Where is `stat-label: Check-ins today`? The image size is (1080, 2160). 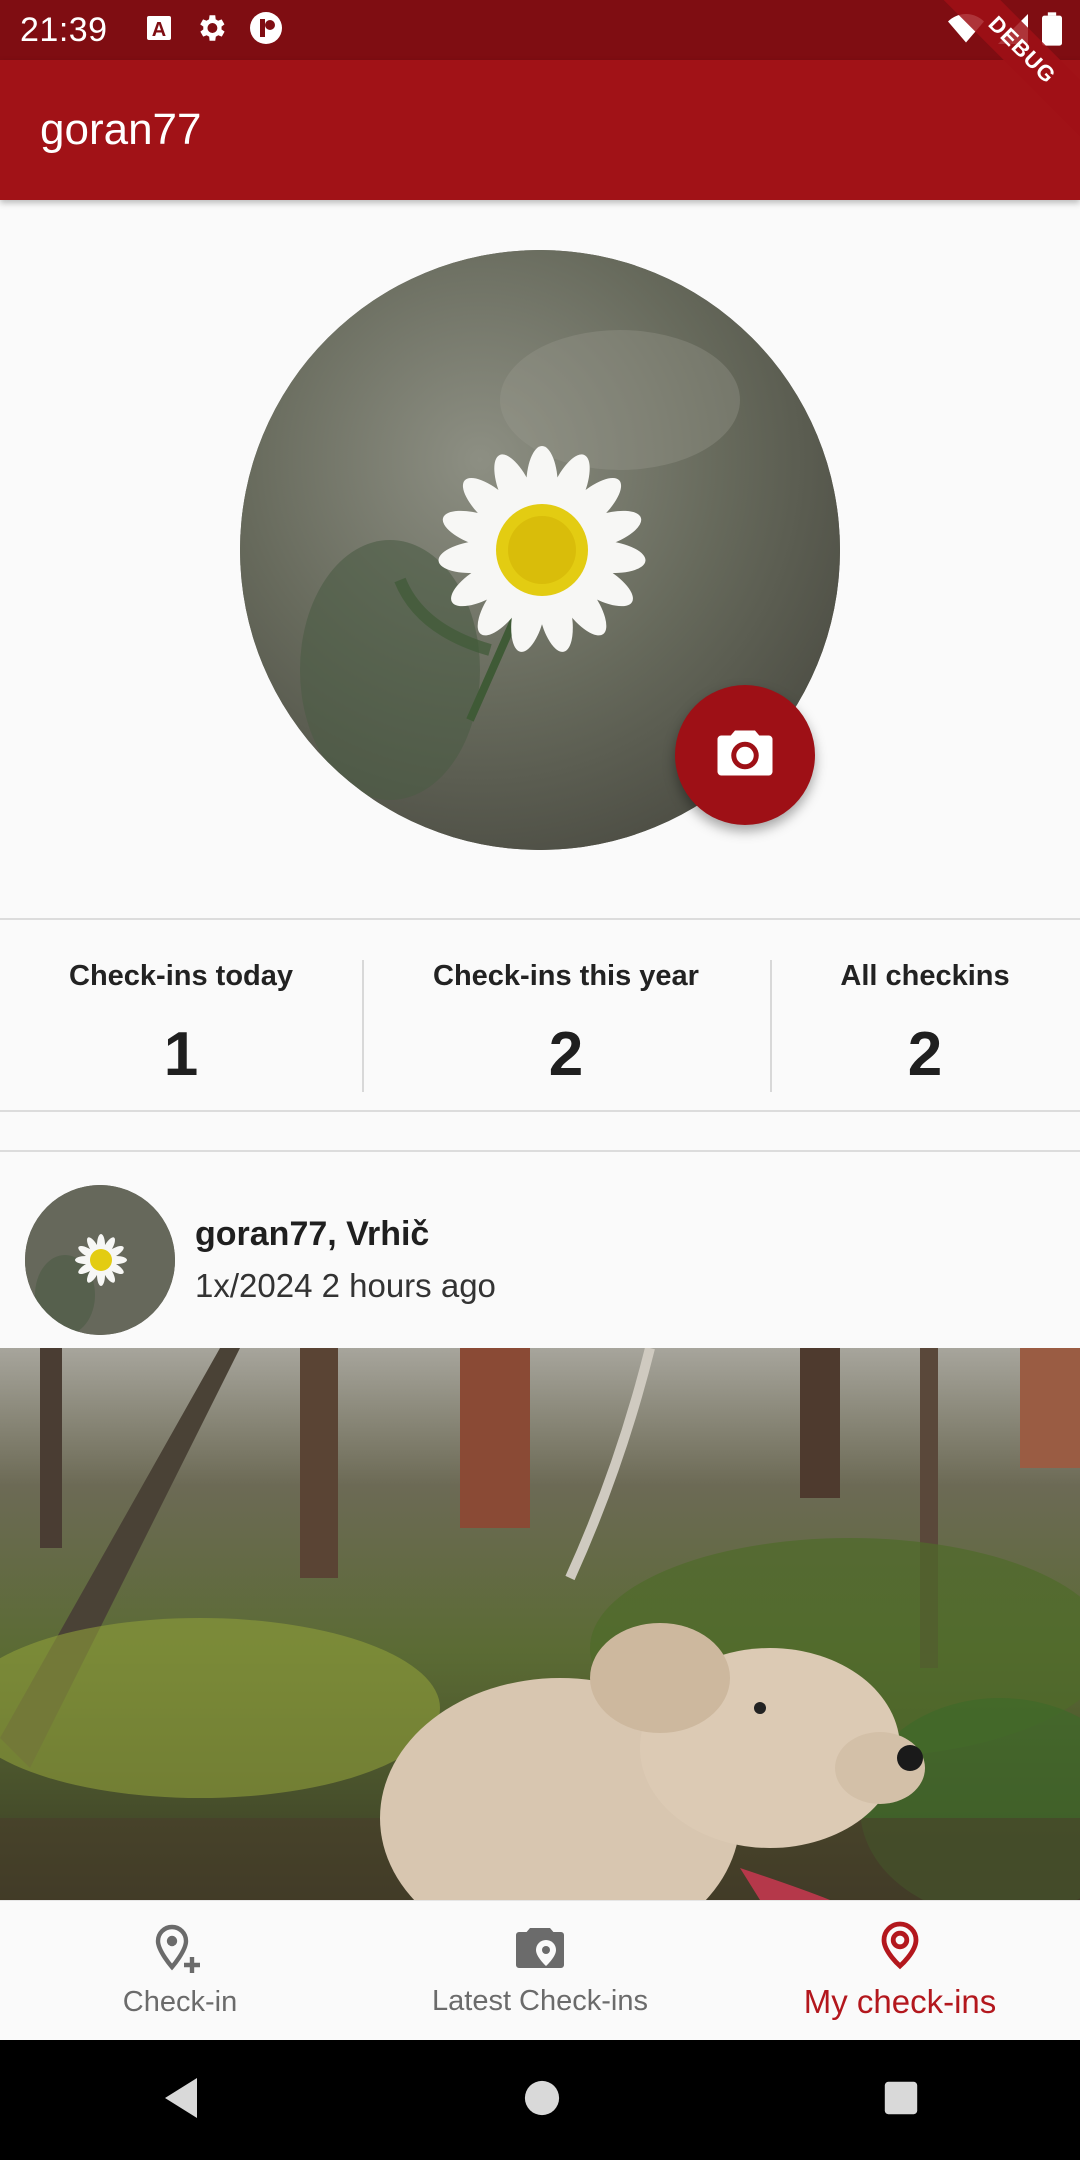 stat-label: Check-ins today is located at coordinates (181, 976).